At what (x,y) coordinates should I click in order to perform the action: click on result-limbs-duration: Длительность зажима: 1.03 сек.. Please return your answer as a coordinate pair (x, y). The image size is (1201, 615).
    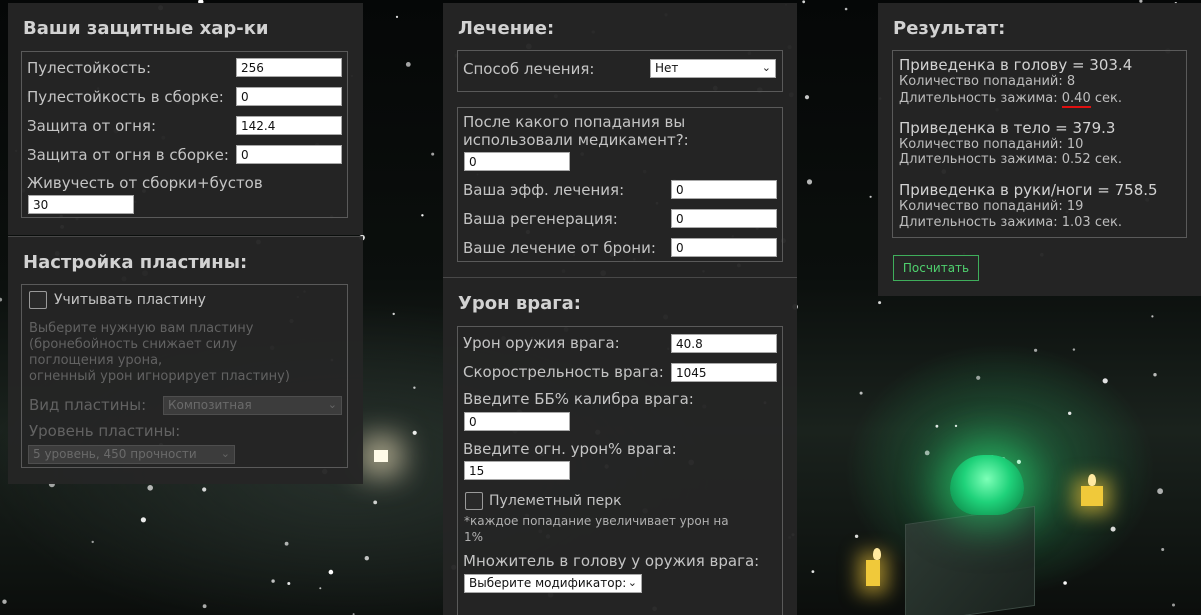
    Looking at the image, I should click on (1010, 222).